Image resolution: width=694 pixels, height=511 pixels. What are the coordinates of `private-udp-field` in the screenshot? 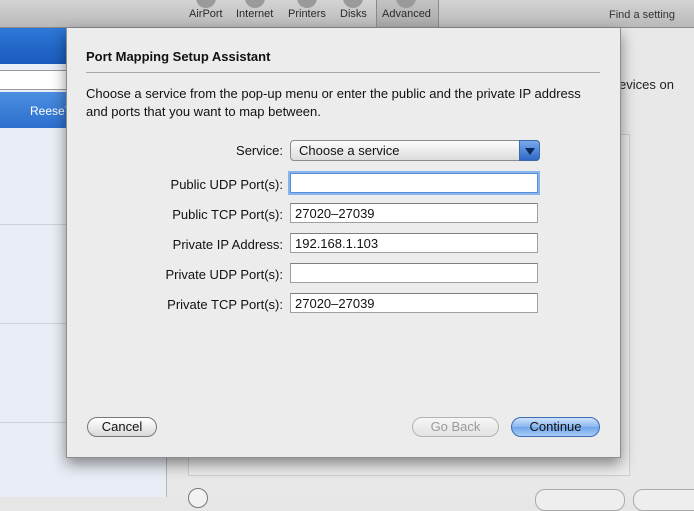 It's located at (414, 273).